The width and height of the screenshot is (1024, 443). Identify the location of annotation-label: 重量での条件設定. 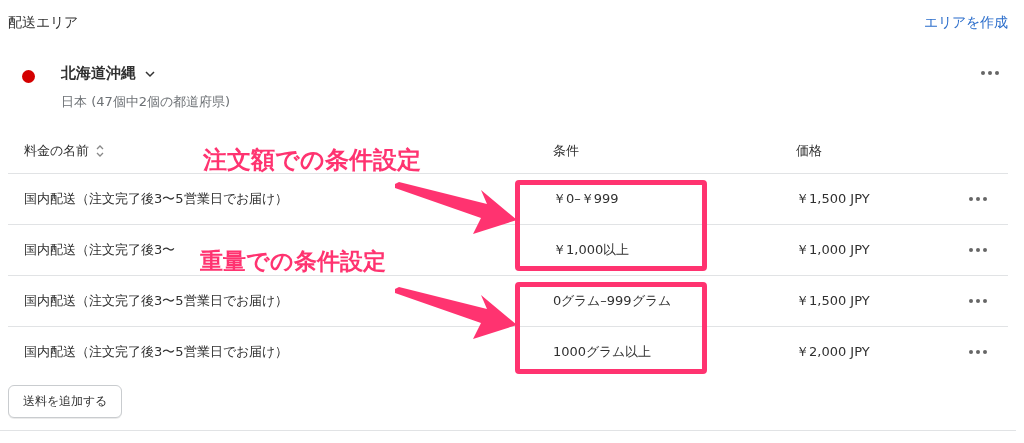
(293, 261).